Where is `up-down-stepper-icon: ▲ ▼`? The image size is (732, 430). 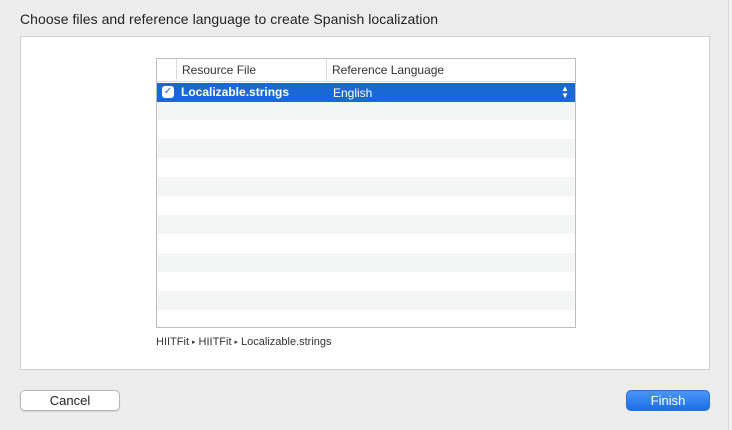 up-down-stepper-icon: ▲ ▼ is located at coordinates (565, 92).